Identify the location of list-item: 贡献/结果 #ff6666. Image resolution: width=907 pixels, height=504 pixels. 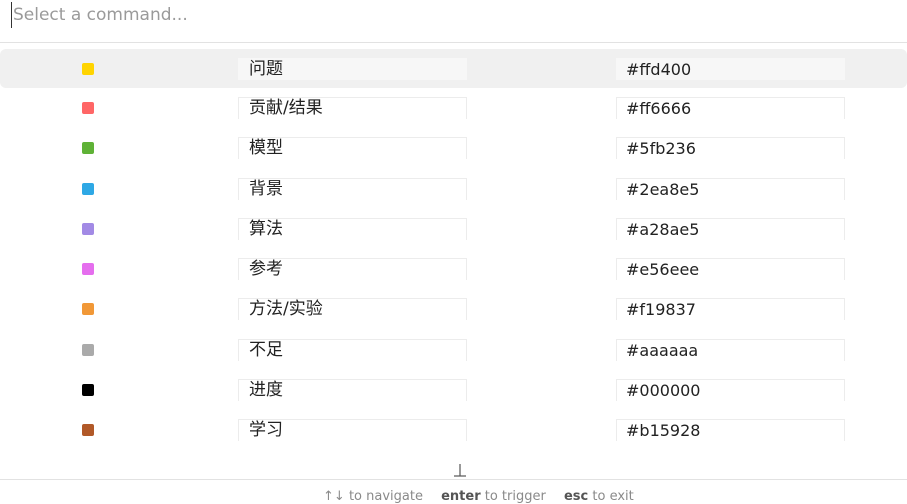
(453, 108).